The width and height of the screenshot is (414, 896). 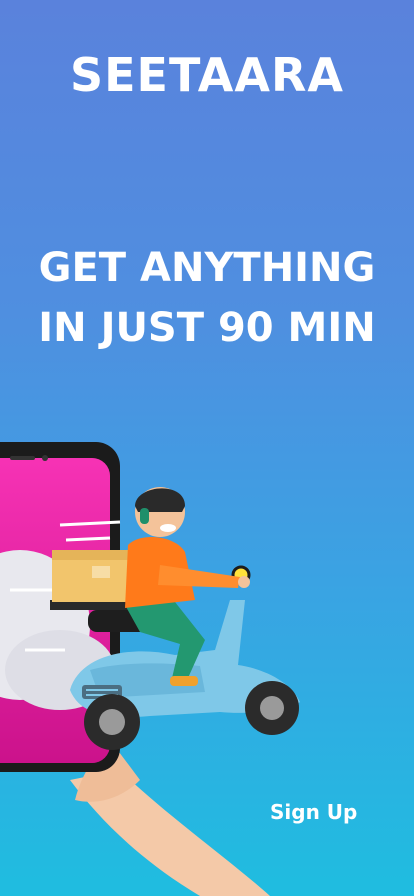 I want to click on tagline-line-1: GET ANYTHING, so click(x=207, y=268).